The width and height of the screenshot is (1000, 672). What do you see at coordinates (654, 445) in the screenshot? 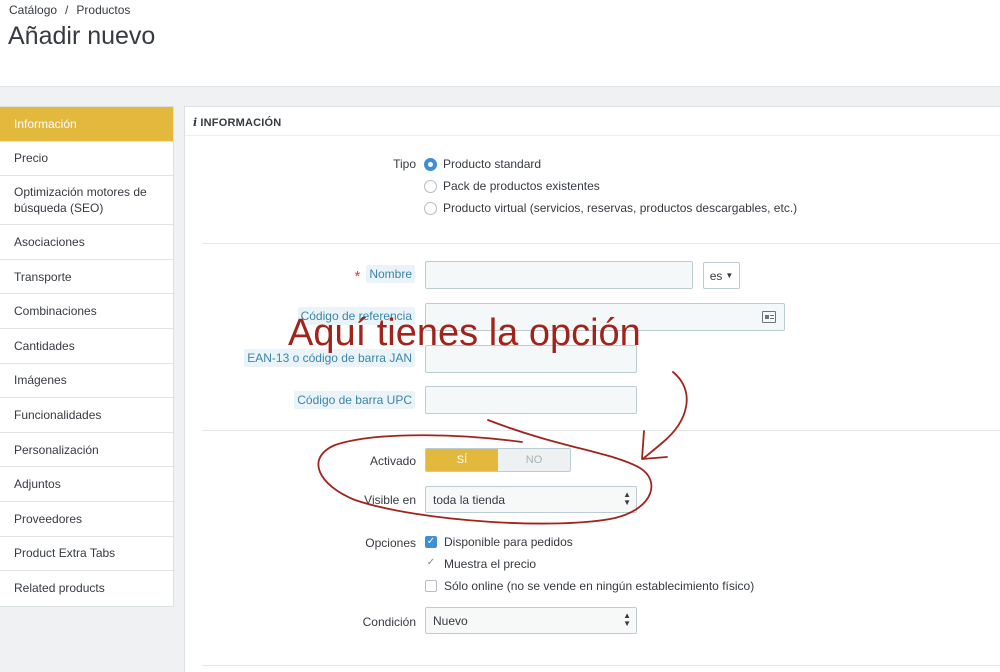
I see `annotation-arrow-head` at bounding box center [654, 445].